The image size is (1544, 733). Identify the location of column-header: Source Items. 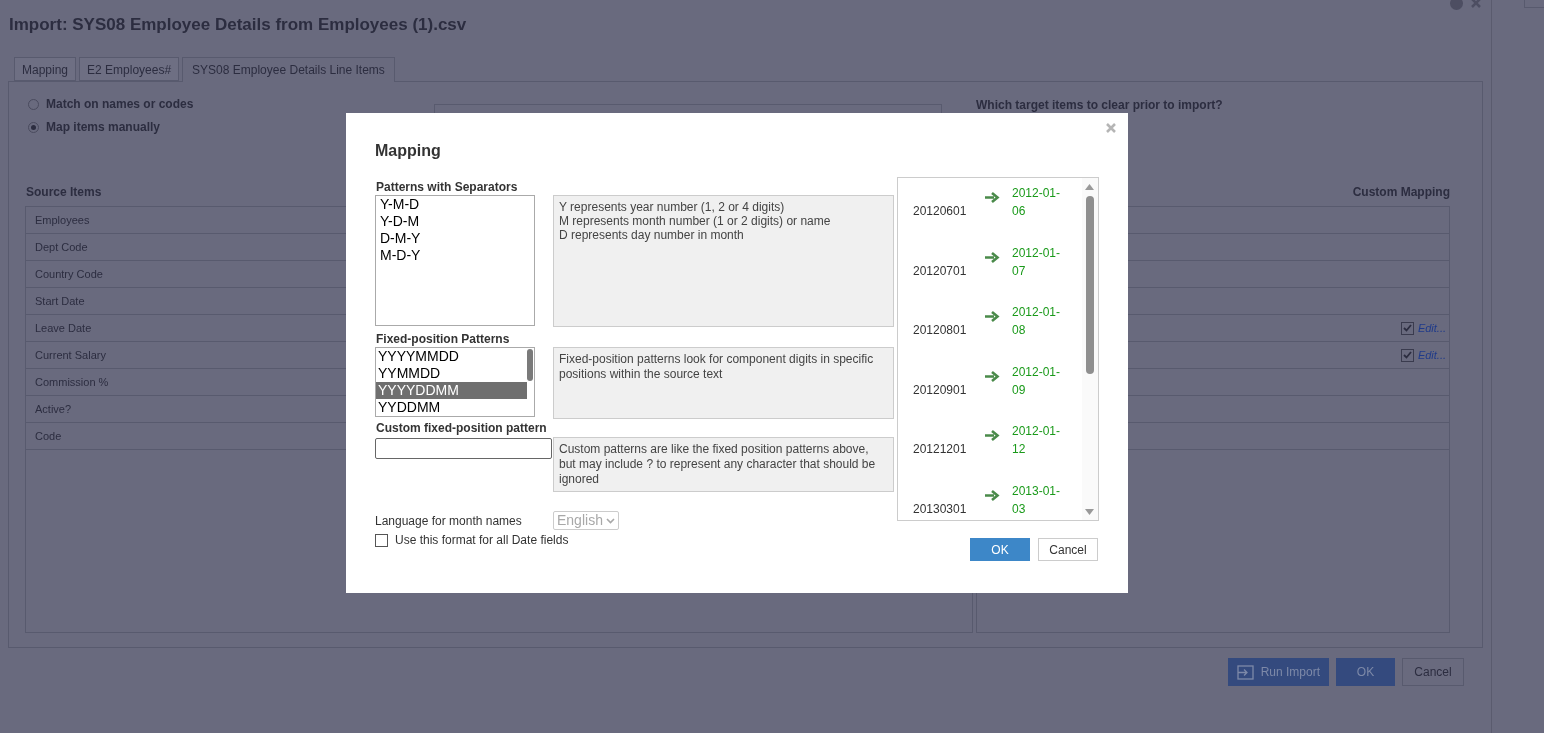
(63, 192).